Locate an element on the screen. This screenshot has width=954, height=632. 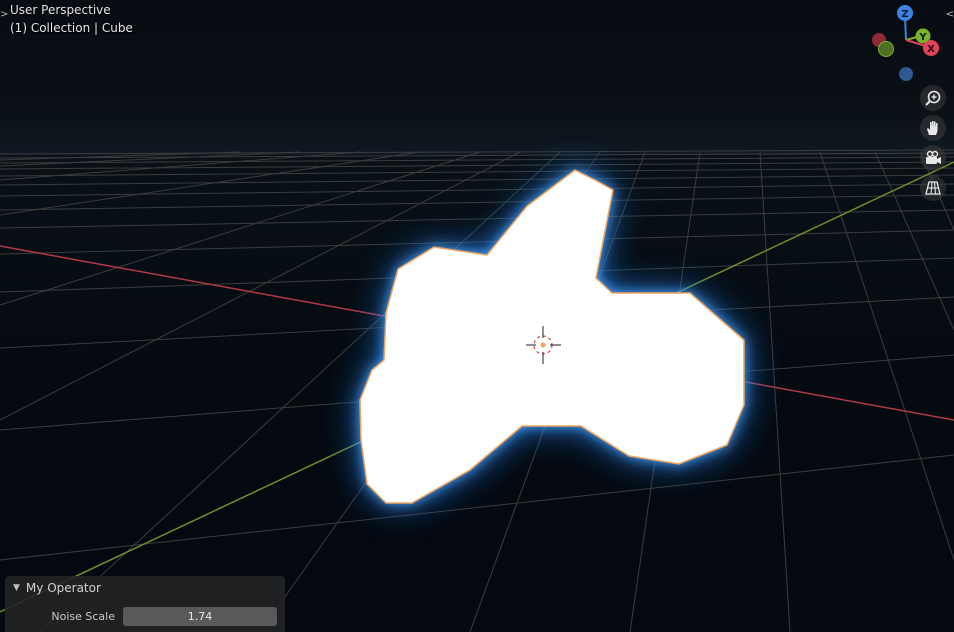
svg-text: Y is located at coordinates (922, 37).